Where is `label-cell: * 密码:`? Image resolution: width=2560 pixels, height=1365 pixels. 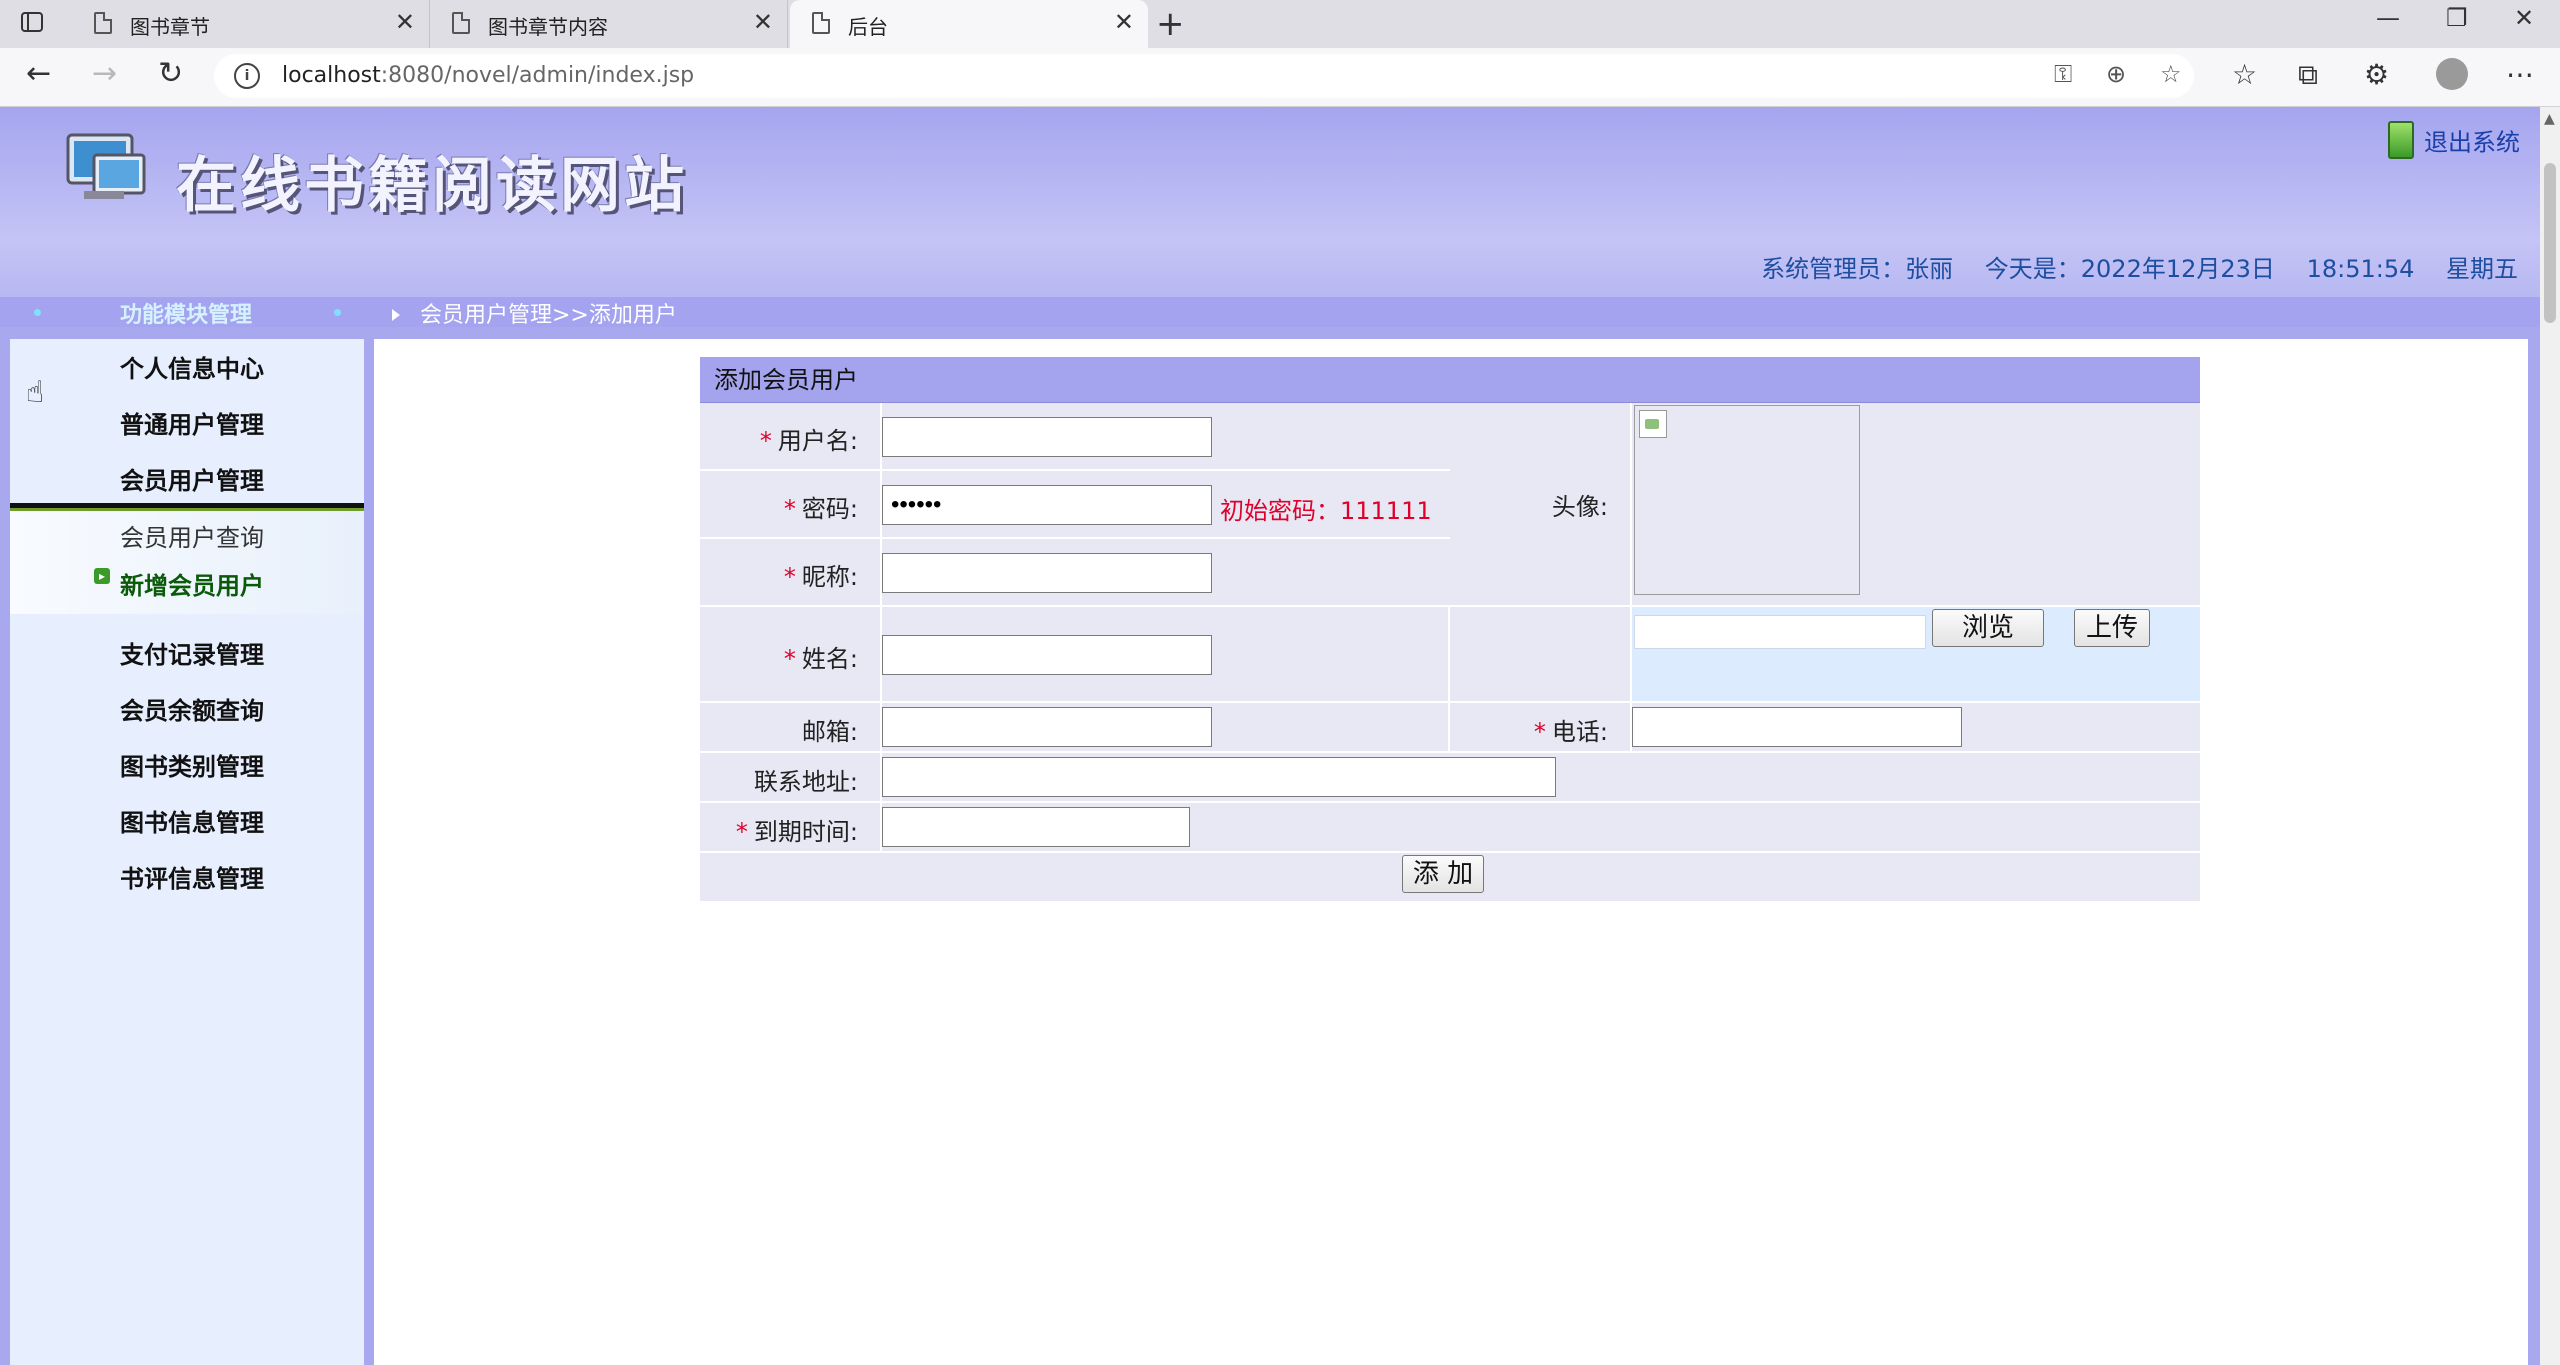 label-cell: * 密码: is located at coordinates (791, 504).